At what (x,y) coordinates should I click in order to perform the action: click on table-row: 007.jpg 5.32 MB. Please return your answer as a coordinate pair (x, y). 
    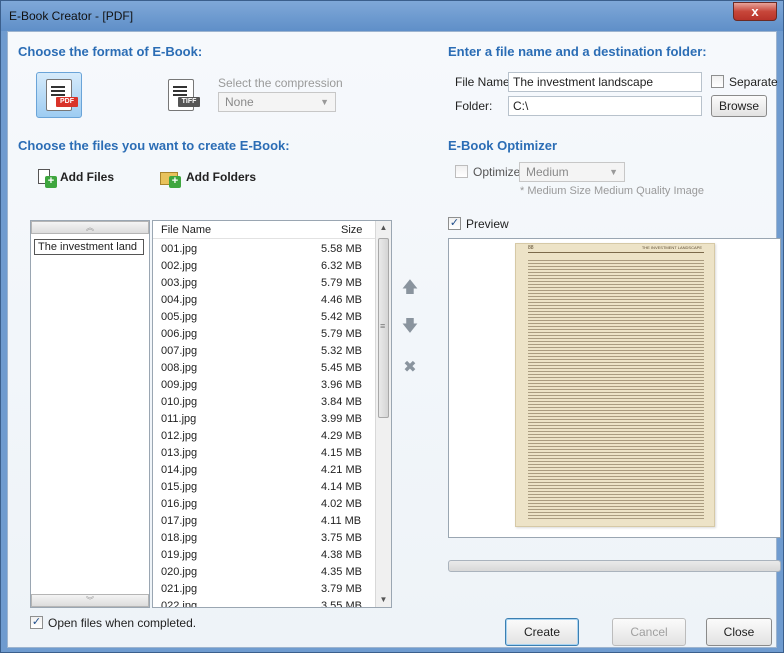
    Looking at the image, I should click on (264, 351).